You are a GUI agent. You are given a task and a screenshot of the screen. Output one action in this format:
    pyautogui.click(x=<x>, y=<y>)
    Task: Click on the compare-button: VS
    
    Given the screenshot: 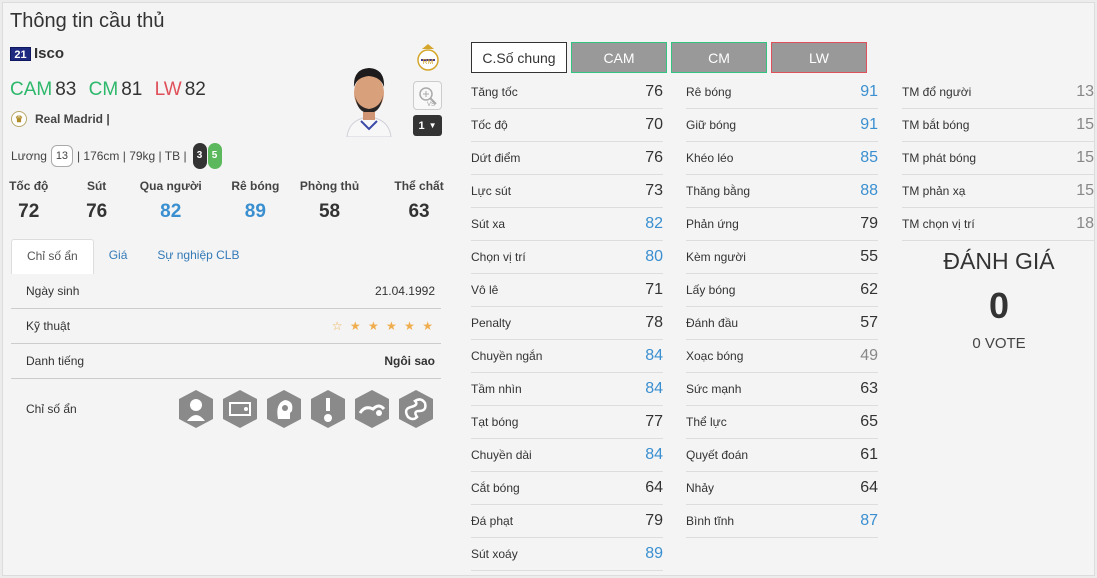 What is the action you would take?
    pyautogui.click(x=427, y=95)
    